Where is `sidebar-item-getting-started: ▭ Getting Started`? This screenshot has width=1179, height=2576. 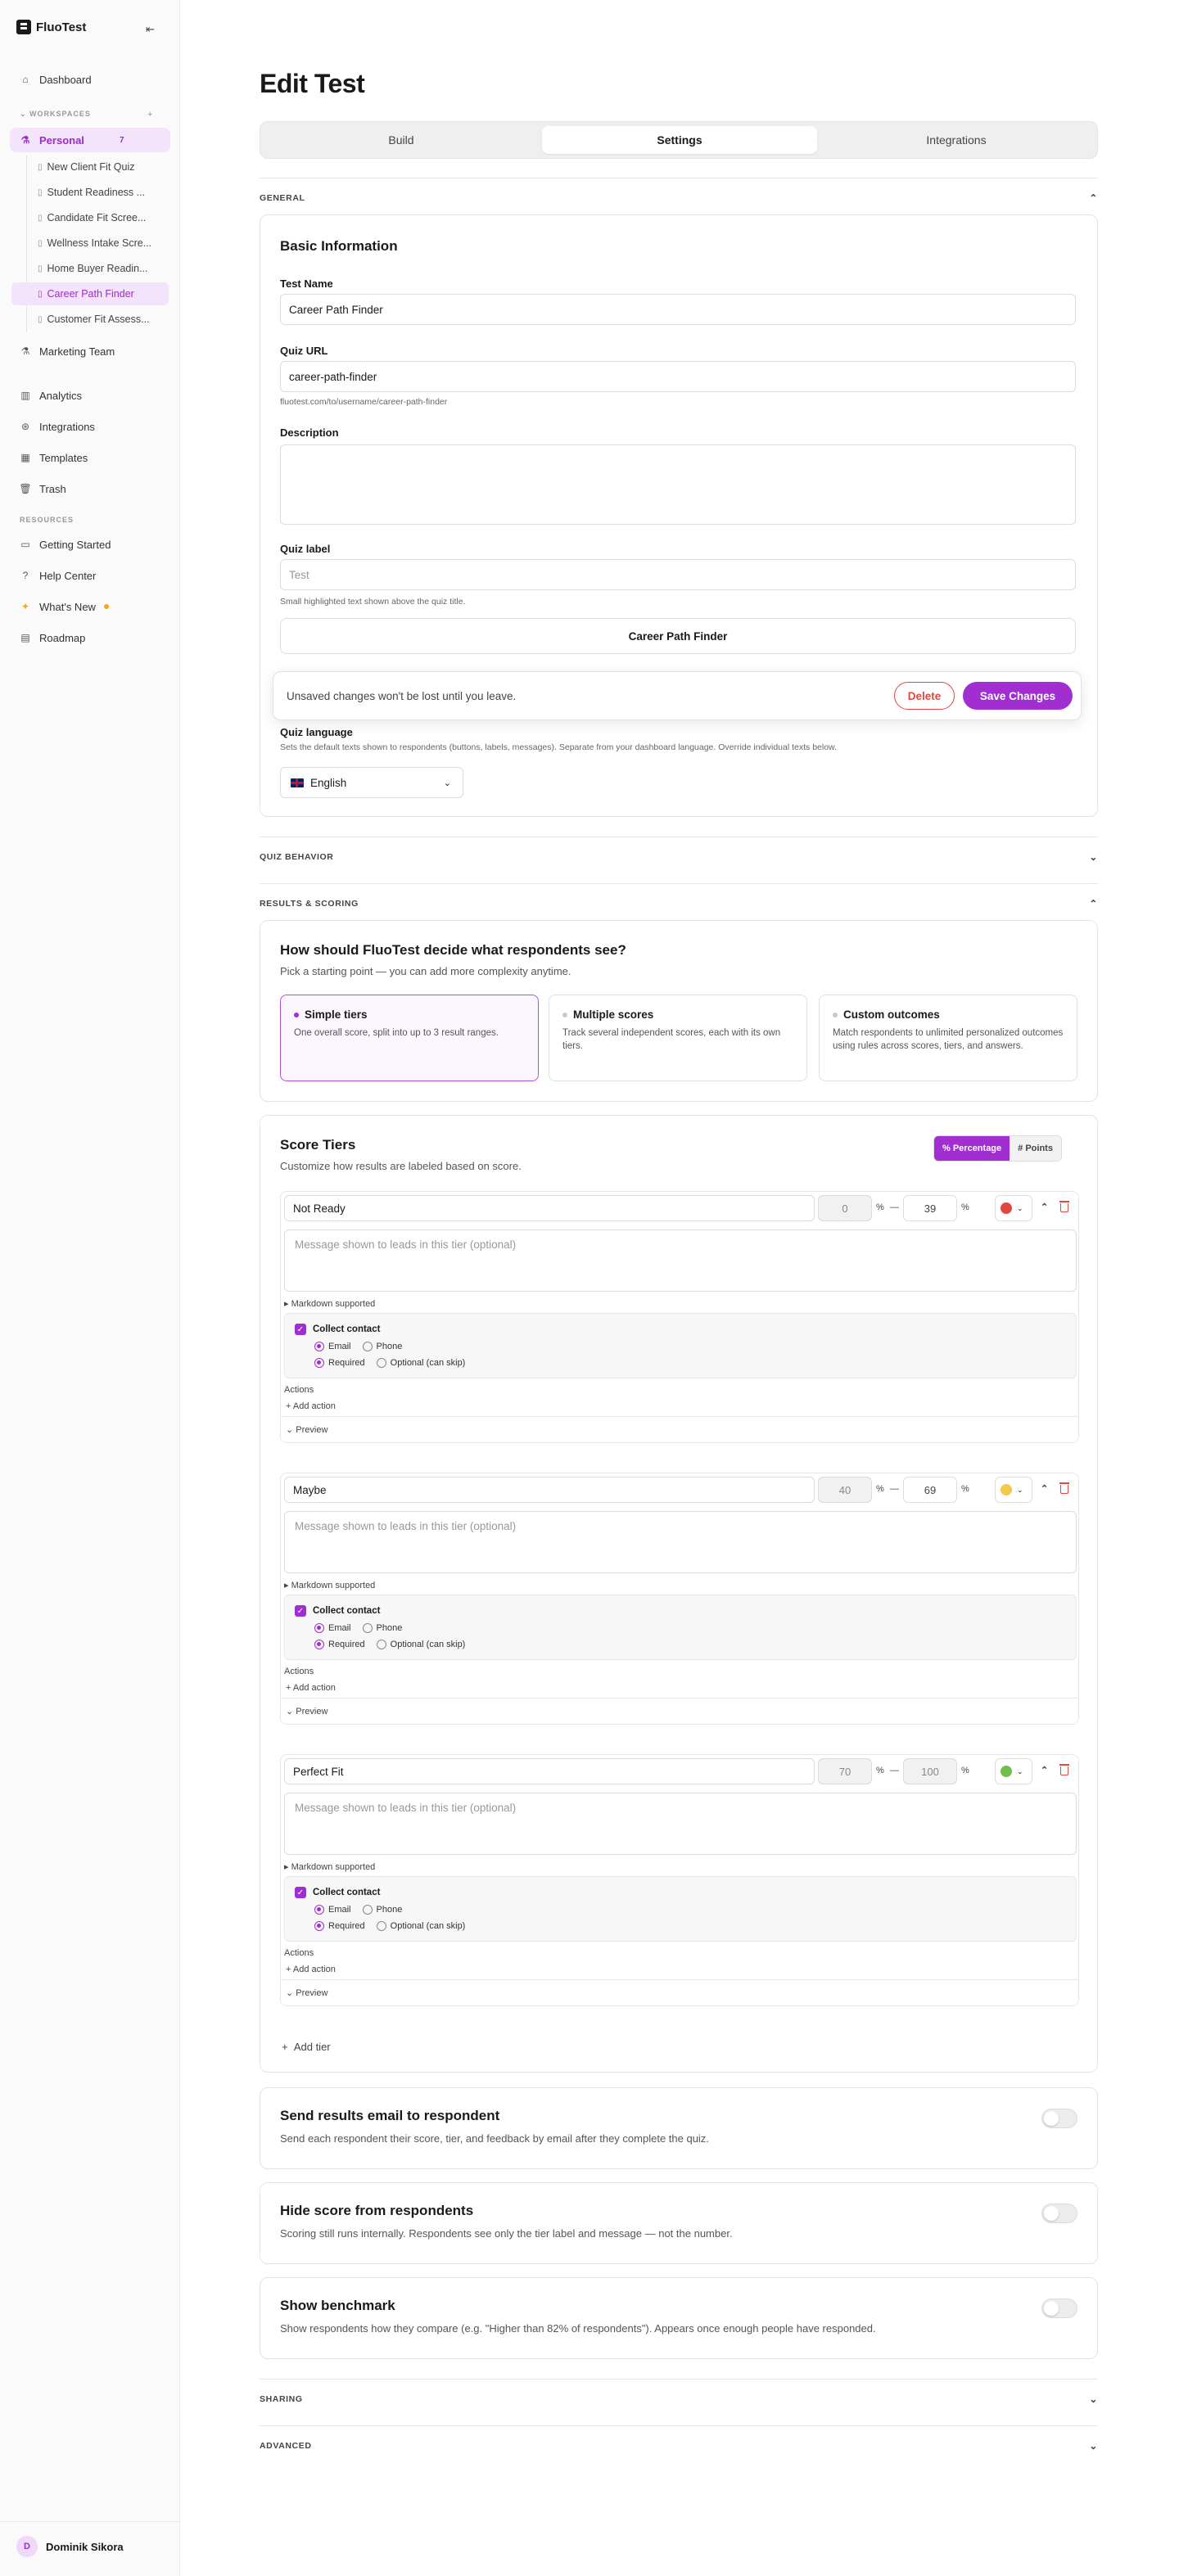
sidebar-item-getting-started: ▭ Getting Started is located at coordinates (90, 544).